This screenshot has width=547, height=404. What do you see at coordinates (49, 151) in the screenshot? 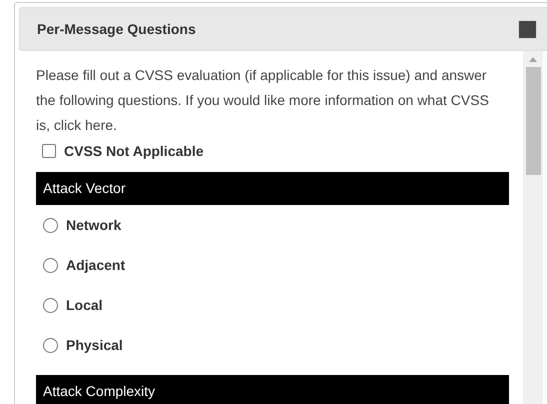
I see `checkbox` at bounding box center [49, 151].